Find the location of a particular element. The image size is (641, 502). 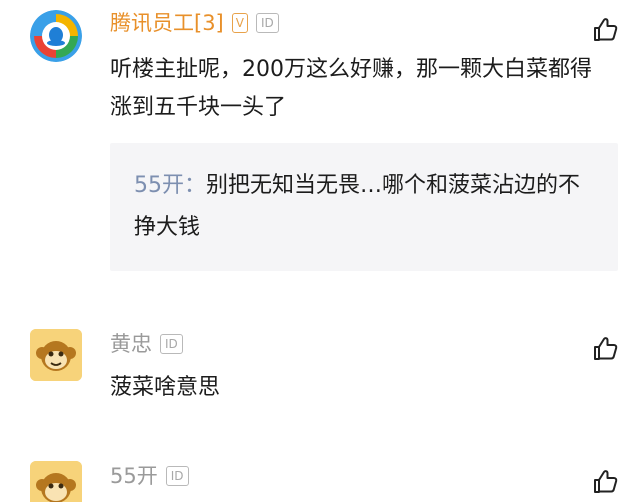

tencent-news-logo is located at coordinates (56, 36).